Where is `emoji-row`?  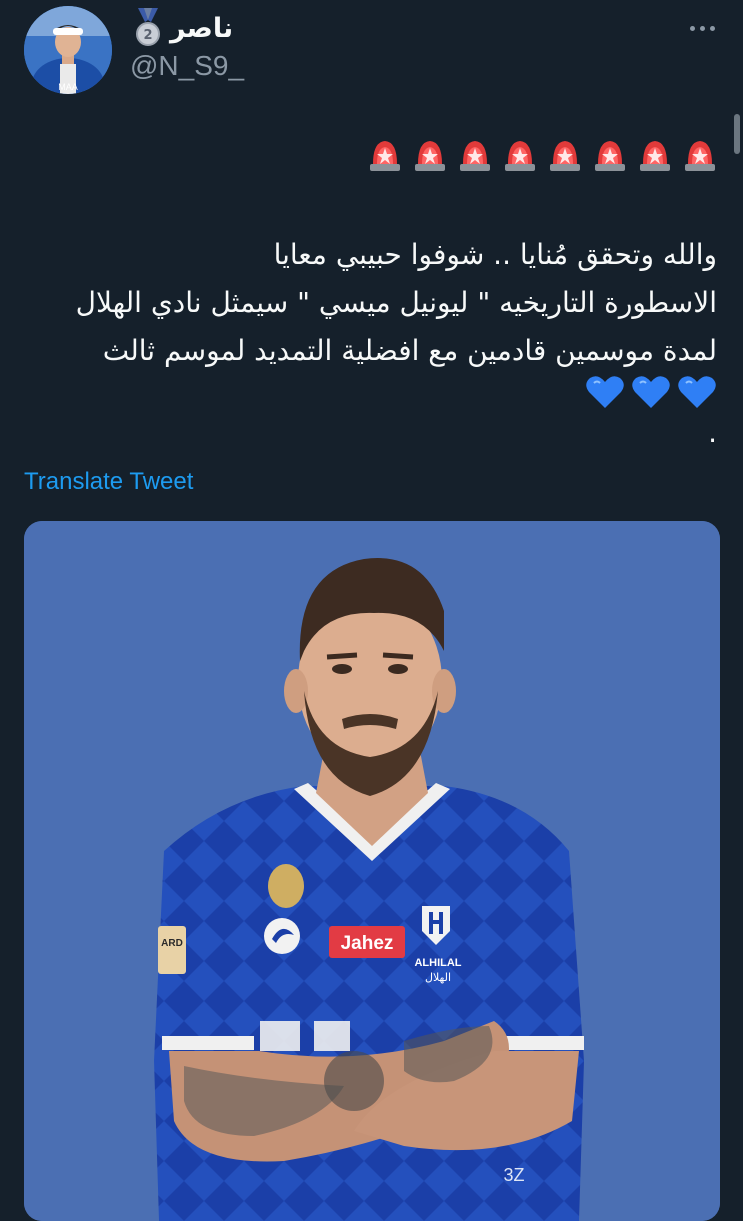
emoji-row is located at coordinates (367, 160).